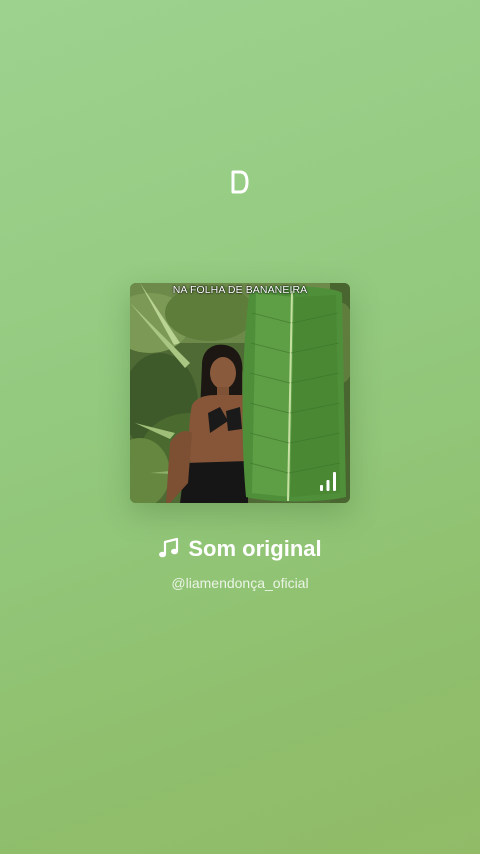 The width and height of the screenshot is (480, 854). Describe the element at coordinates (240, 583) in the screenshot. I see `sound-author-link: @liamendonça_oficial` at that location.